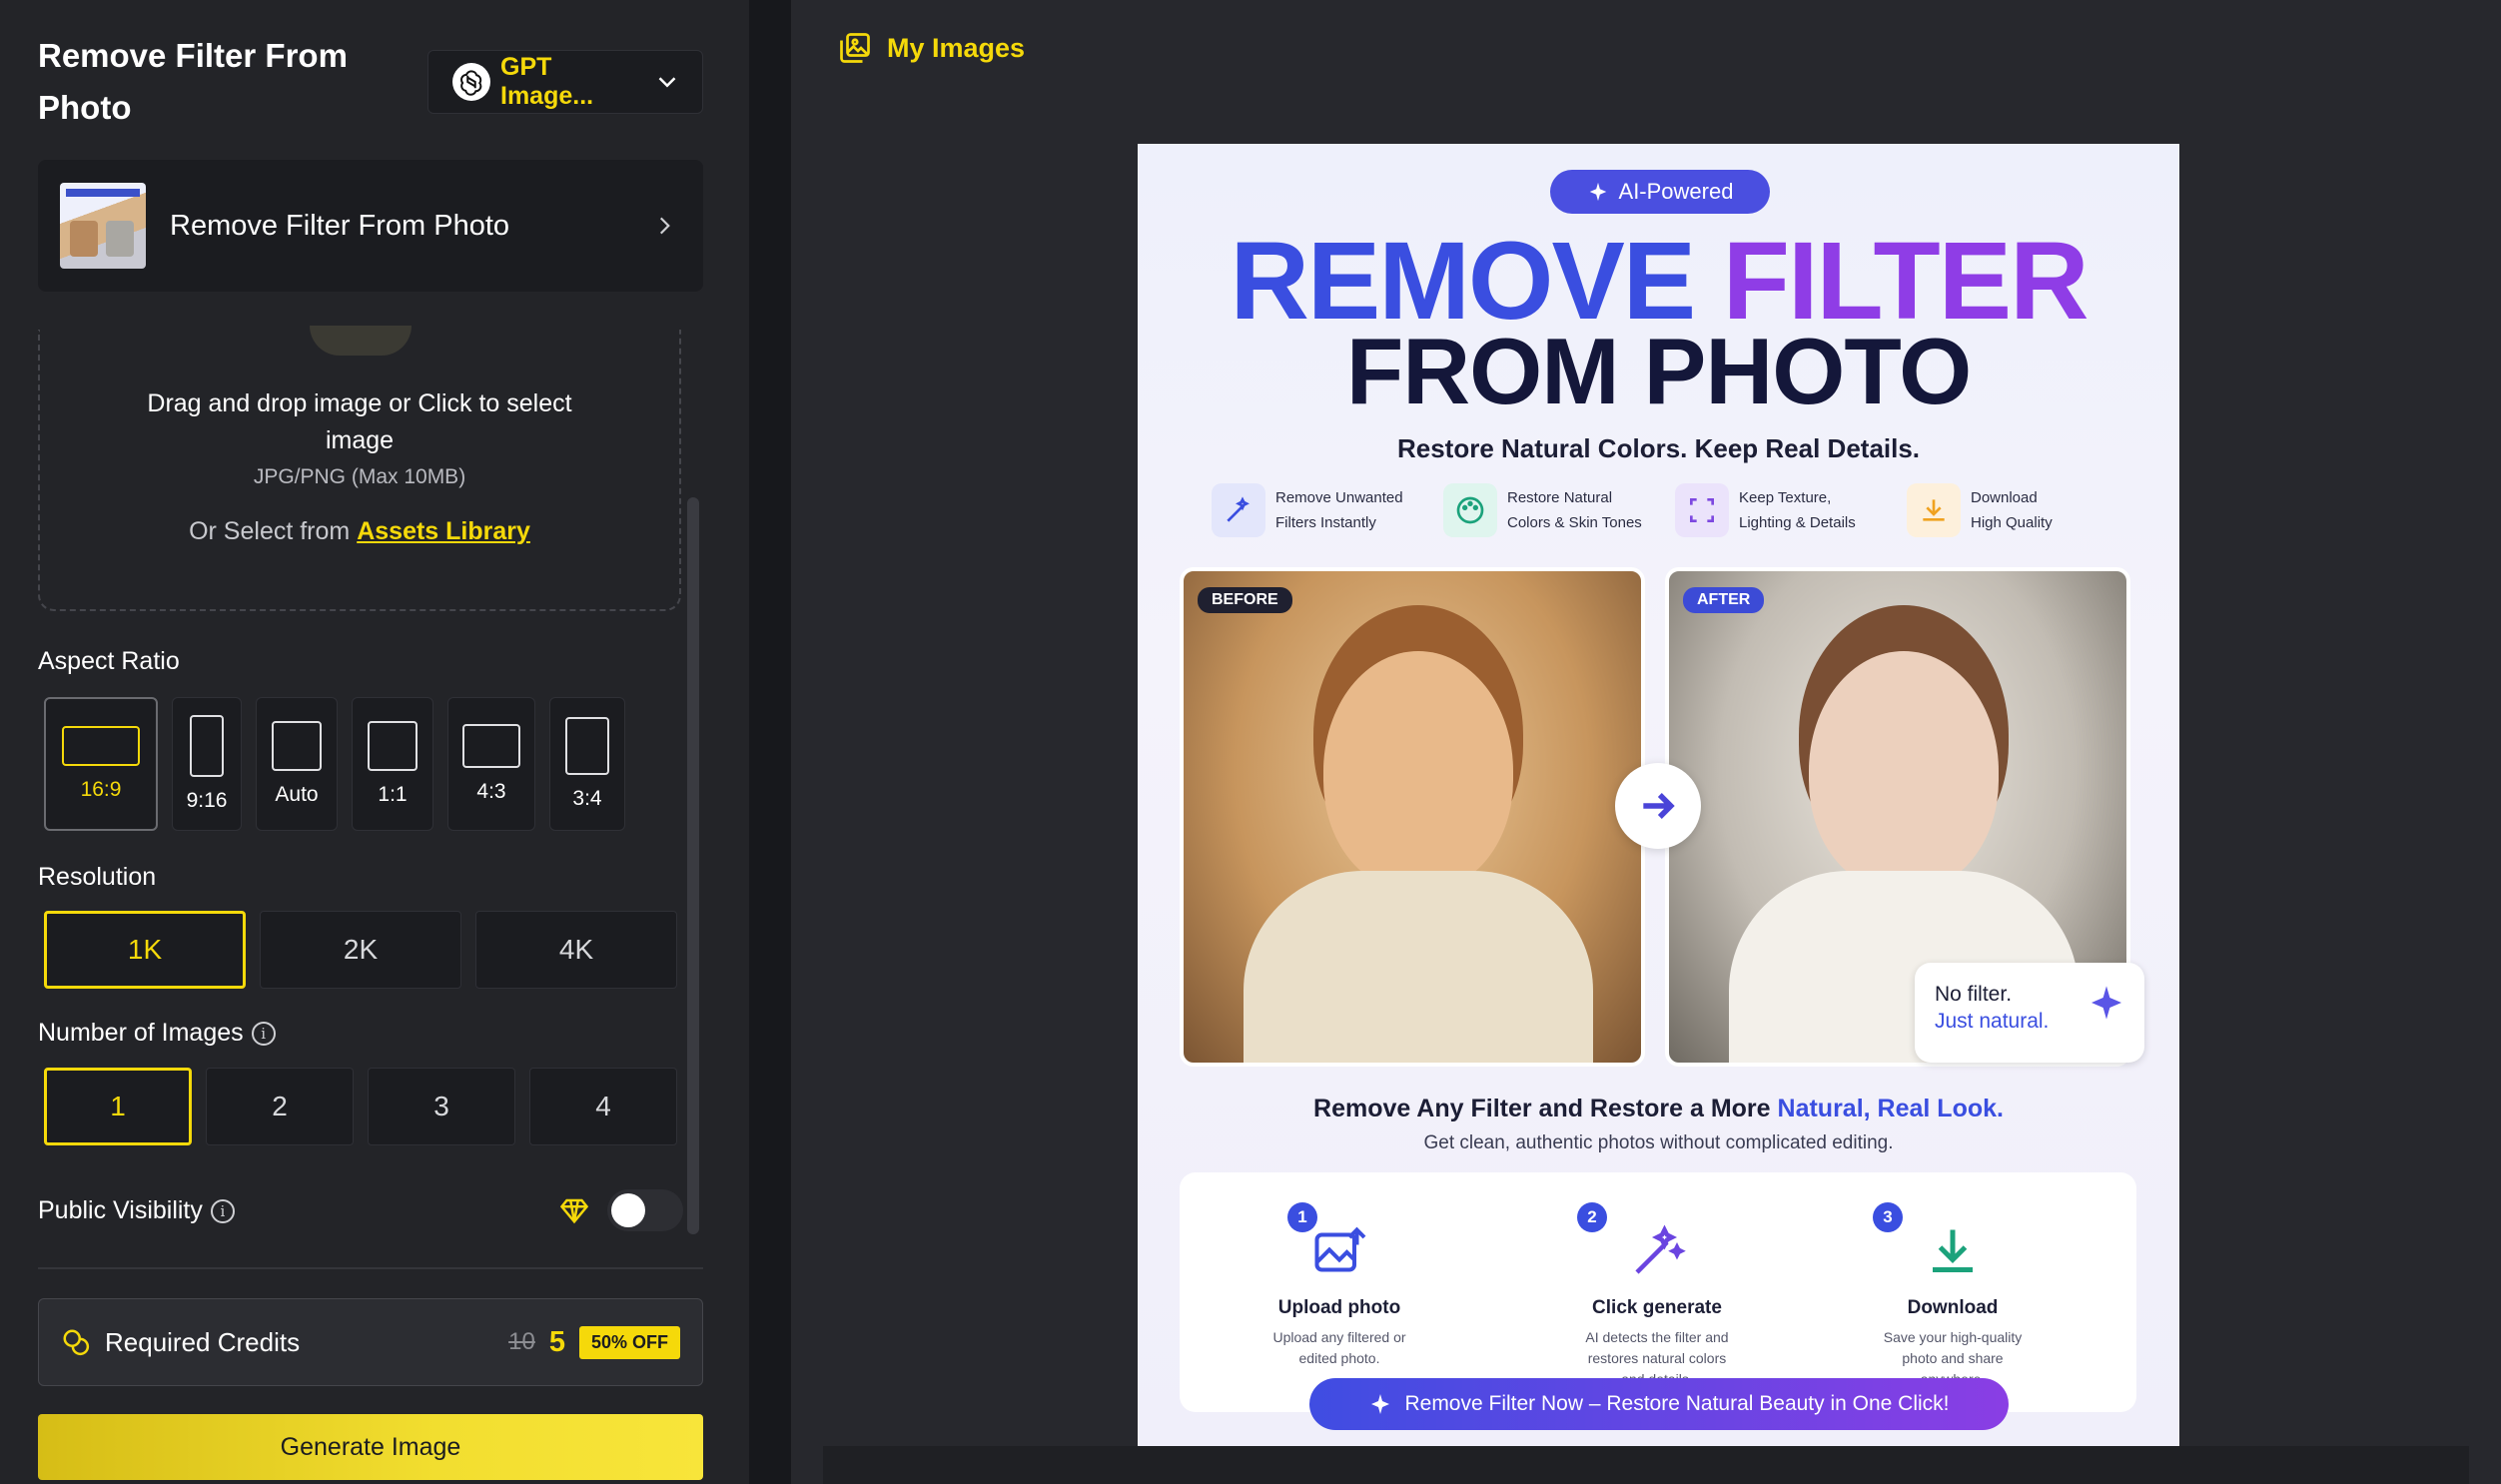 The width and height of the screenshot is (2501, 1484). What do you see at coordinates (1657, 1307) in the screenshot?
I see `step-title: Click generate` at bounding box center [1657, 1307].